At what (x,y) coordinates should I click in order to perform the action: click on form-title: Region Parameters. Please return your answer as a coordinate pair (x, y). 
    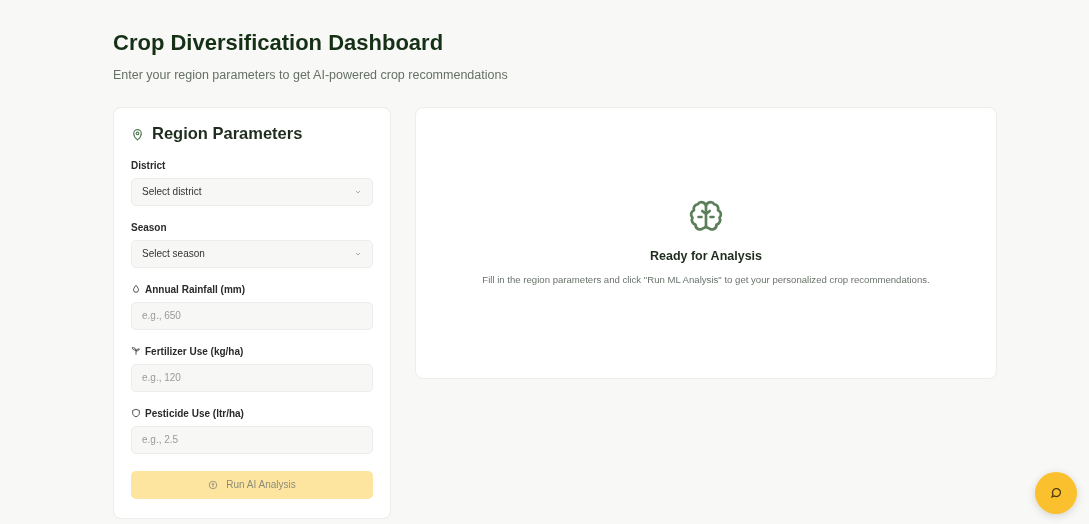
    Looking at the image, I should click on (227, 134).